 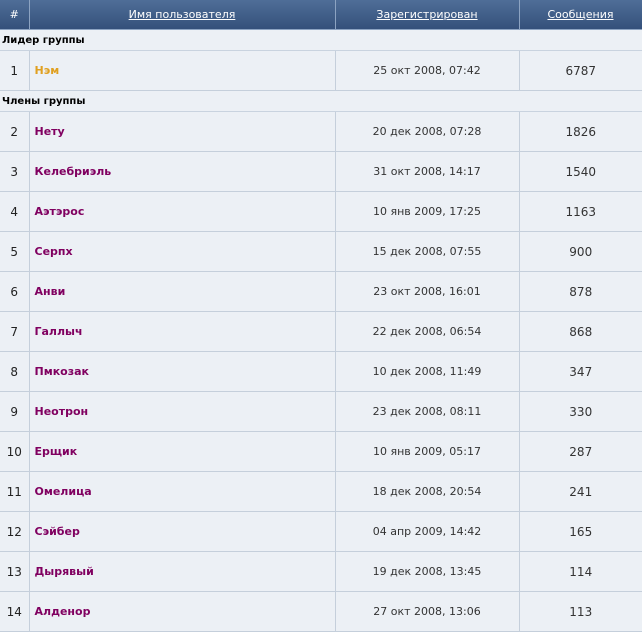 I want to click on row-number: 8, so click(x=15, y=371).